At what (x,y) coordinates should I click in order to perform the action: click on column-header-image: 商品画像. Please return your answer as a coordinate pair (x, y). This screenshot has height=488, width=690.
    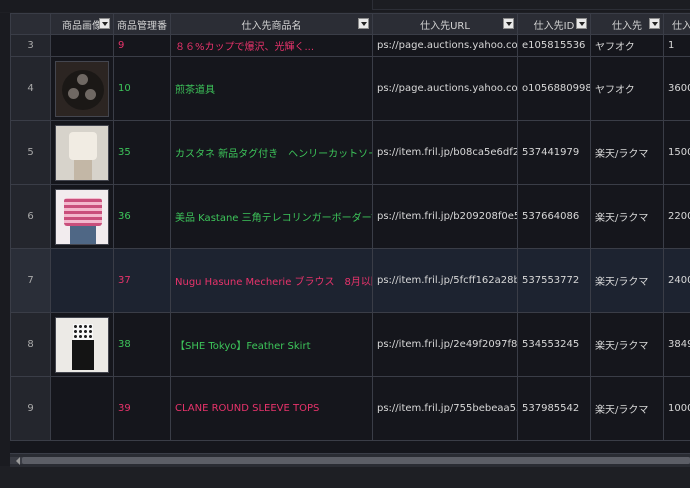
    Looking at the image, I should click on (82, 24).